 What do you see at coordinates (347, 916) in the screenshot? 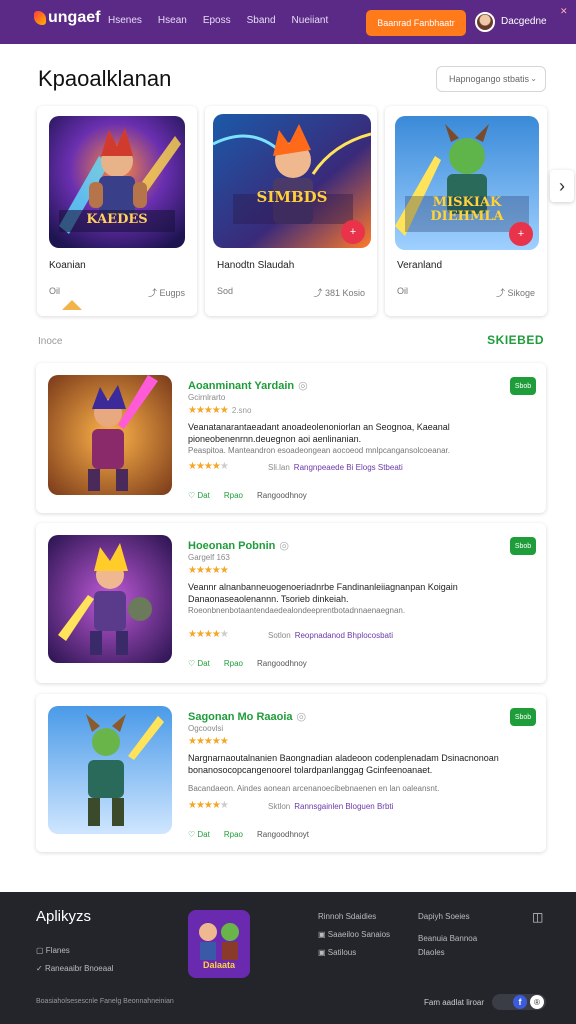
I see `footer-link: Rinnoh Sdaidies` at bounding box center [347, 916].